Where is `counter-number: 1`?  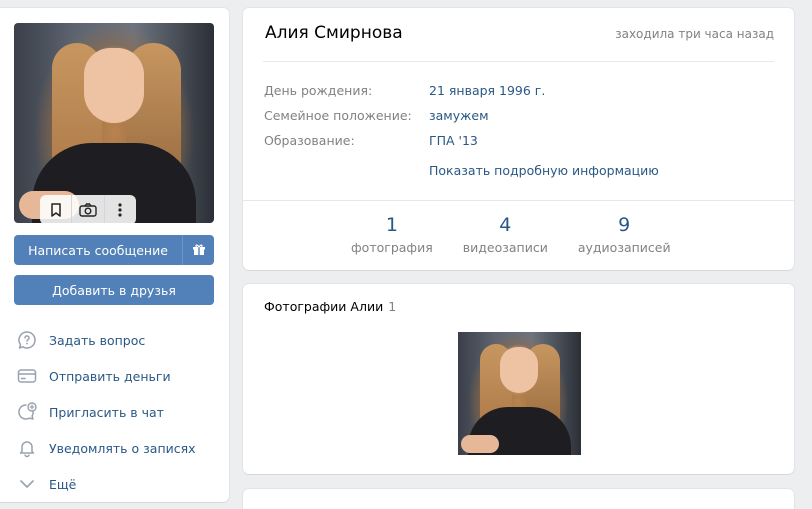 counter-number: 1 is located at coordinates (391, 225).